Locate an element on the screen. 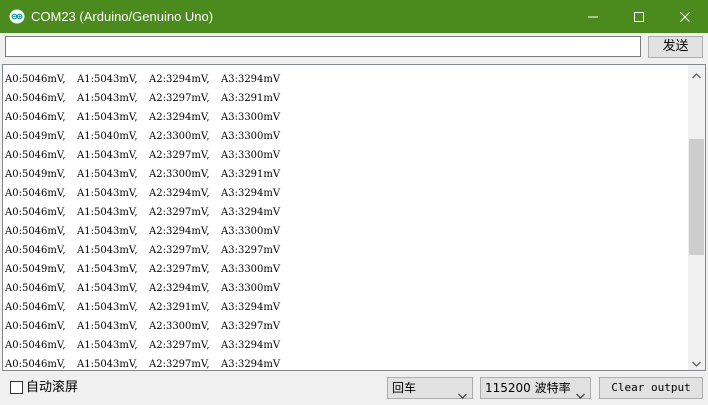 The image size is (708, 405). baud-rate-select: 115200 波特率 is located at coordinates (535, 388).